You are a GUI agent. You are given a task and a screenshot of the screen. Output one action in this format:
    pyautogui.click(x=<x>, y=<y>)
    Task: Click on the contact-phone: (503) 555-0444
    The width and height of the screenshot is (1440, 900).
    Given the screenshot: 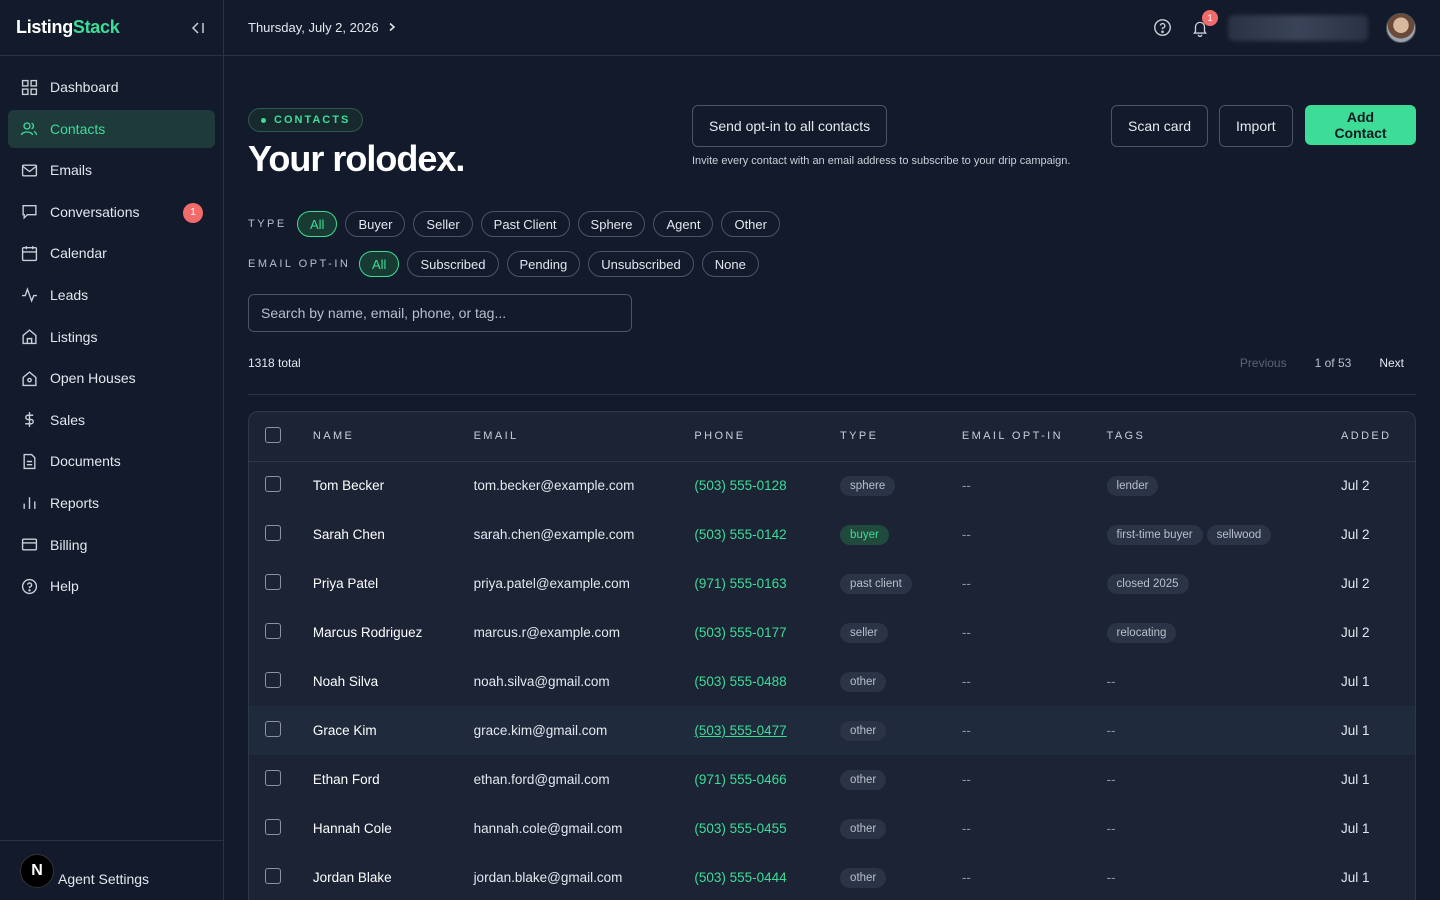 What is the action you would take?
    pyautogui.click(x=767, y=876)
    